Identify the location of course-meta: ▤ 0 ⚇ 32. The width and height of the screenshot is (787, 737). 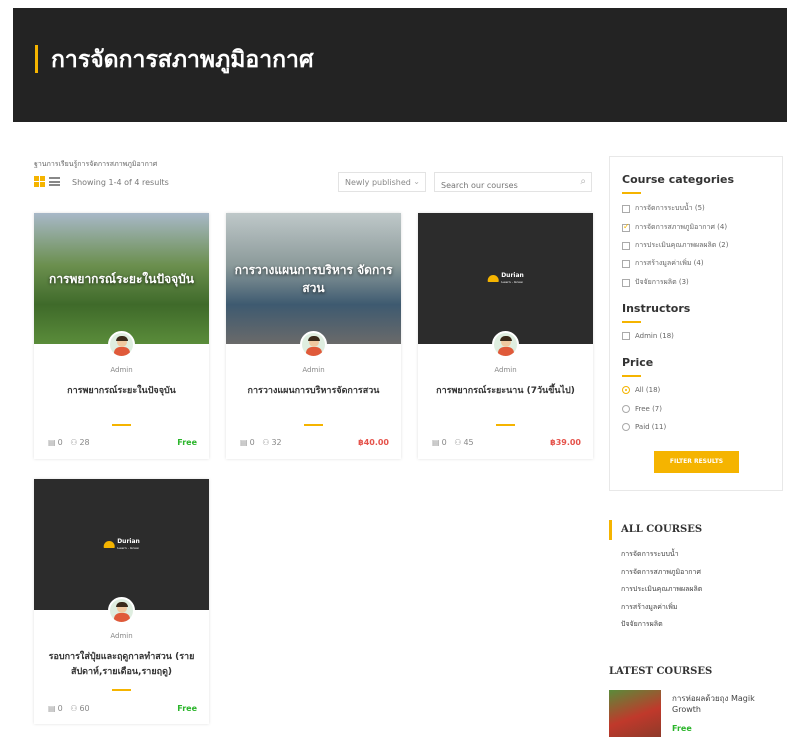
(261, 442).